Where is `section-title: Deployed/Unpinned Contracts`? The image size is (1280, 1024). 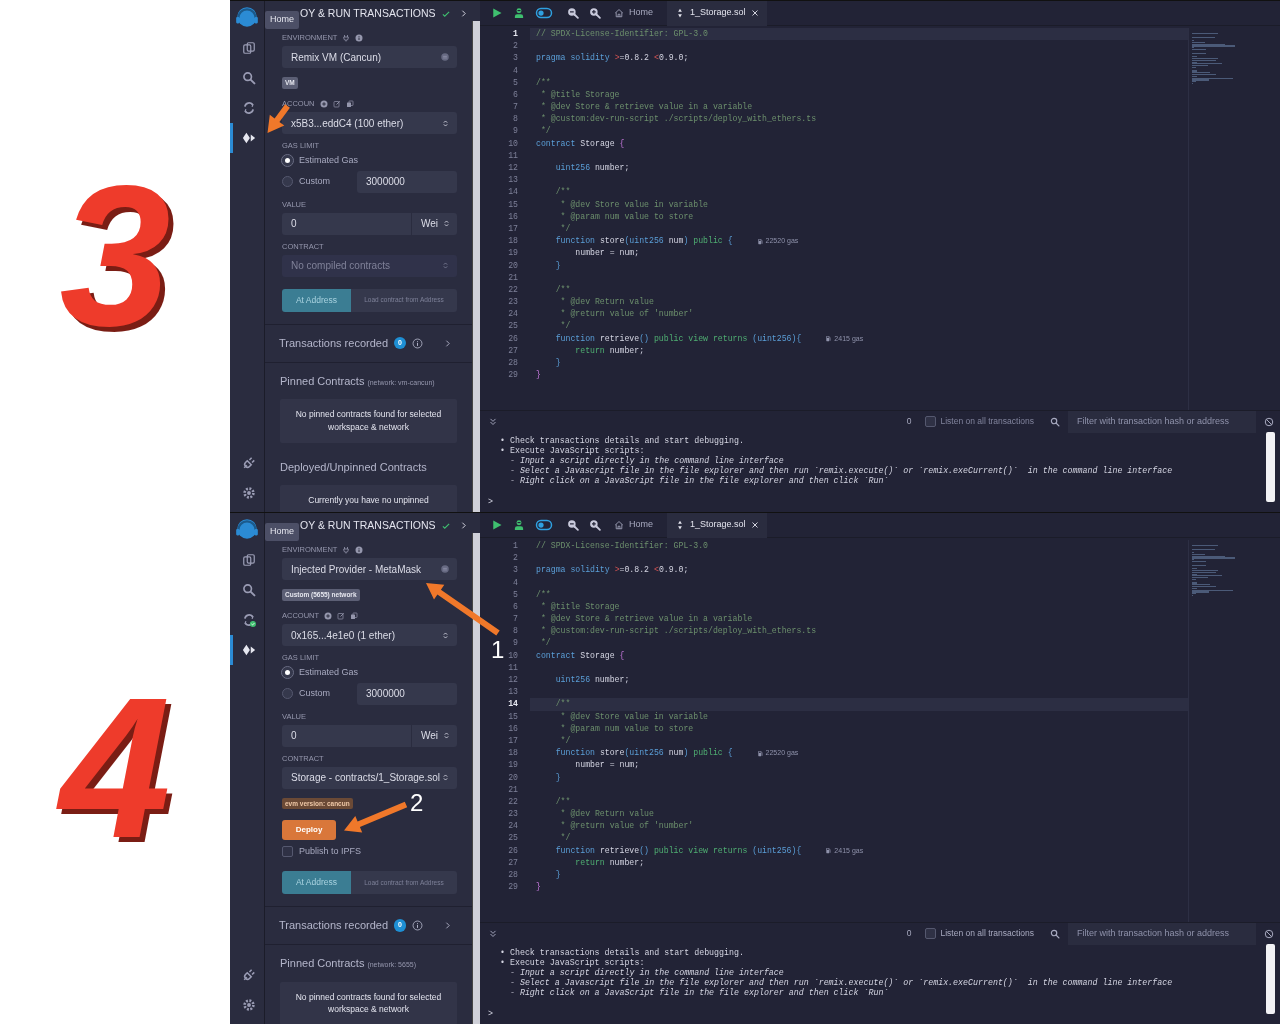
section-title: Deployed/Unpinned Contracts is located at coordinates (353, 467).